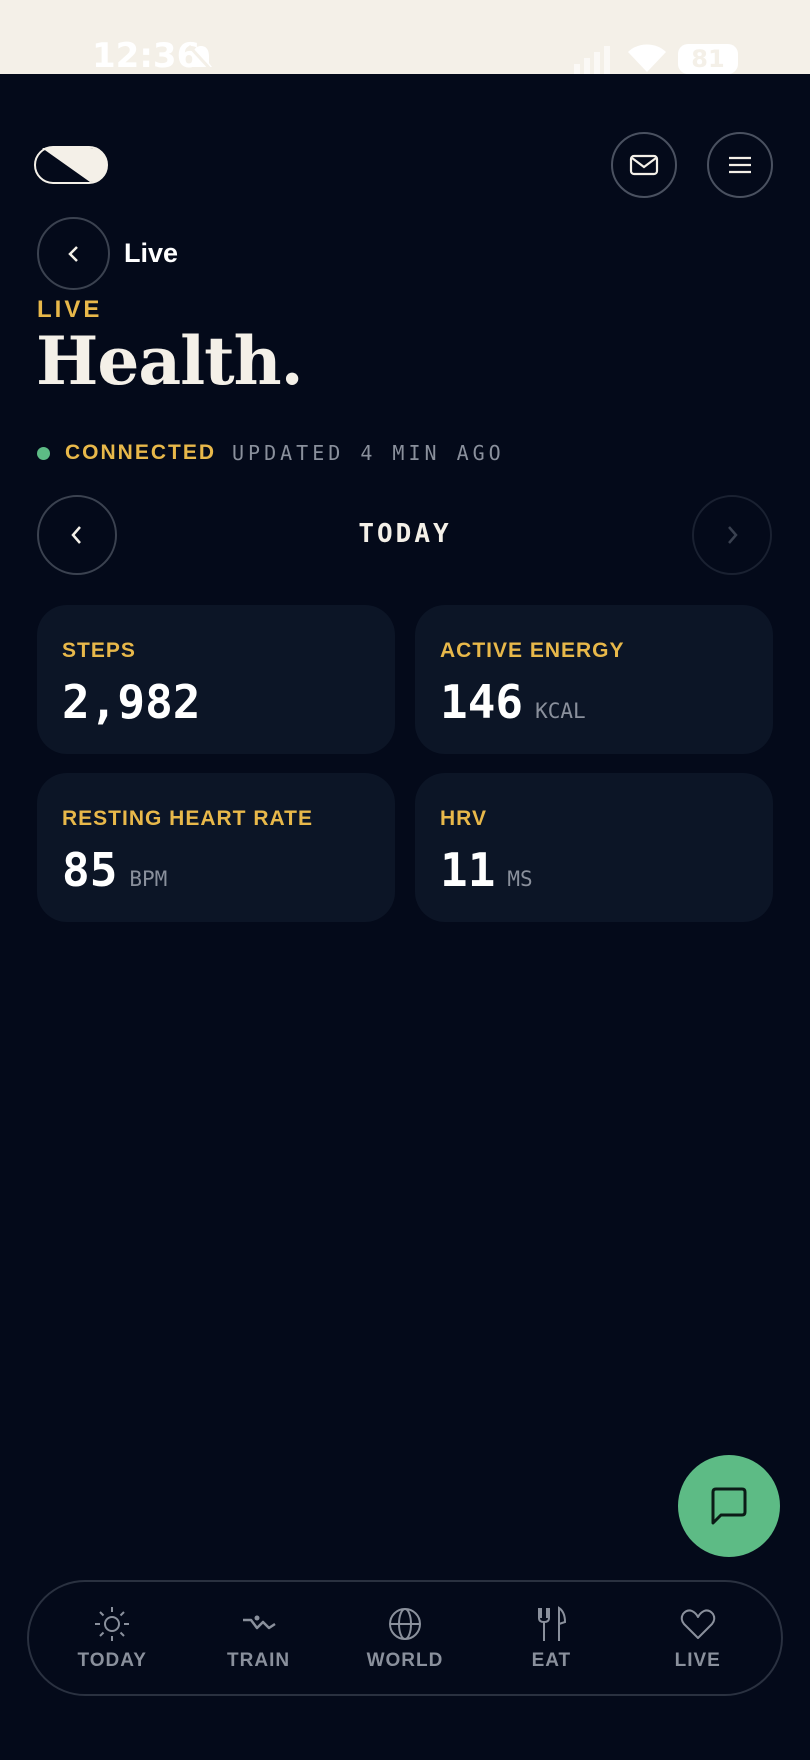  Describe the element at coordinates (404, 1624) in the screenshot. I see `globe-icon` at that location.